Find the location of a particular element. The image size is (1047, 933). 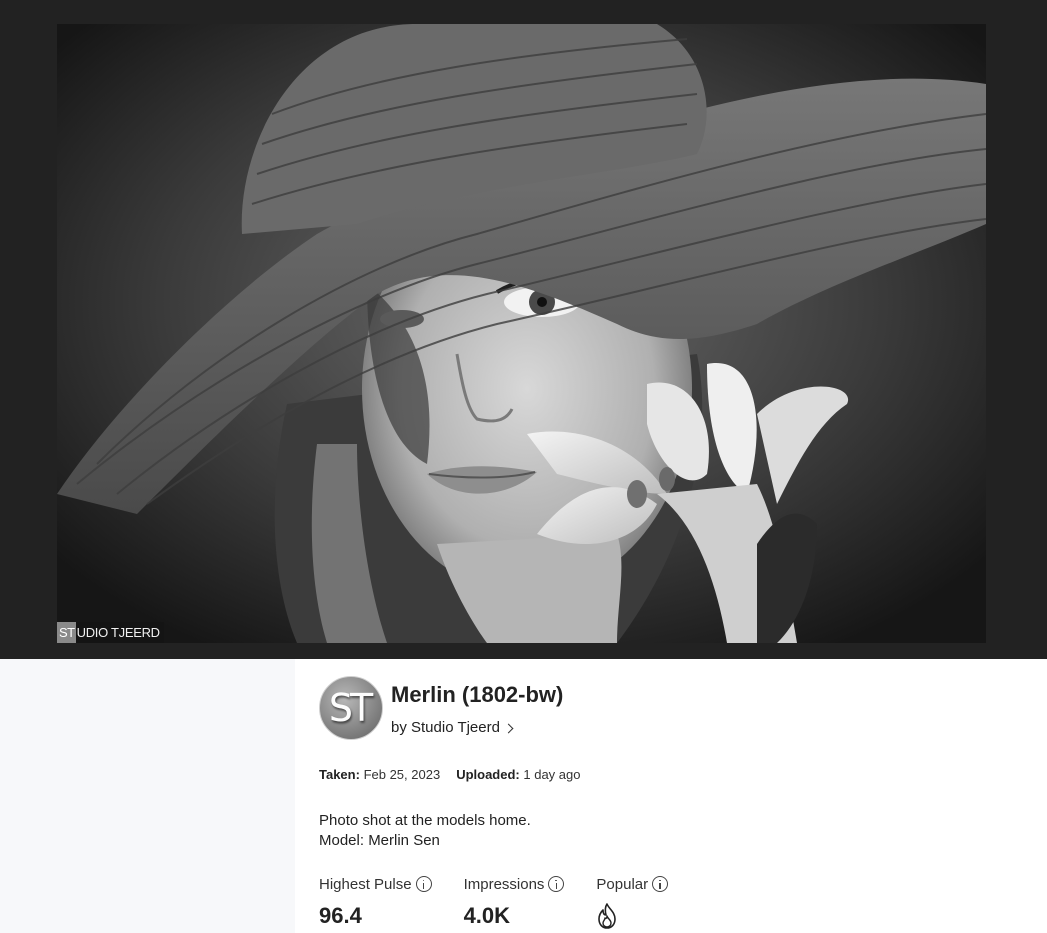

chevron-right-icon is located at coordinates (508, 728).